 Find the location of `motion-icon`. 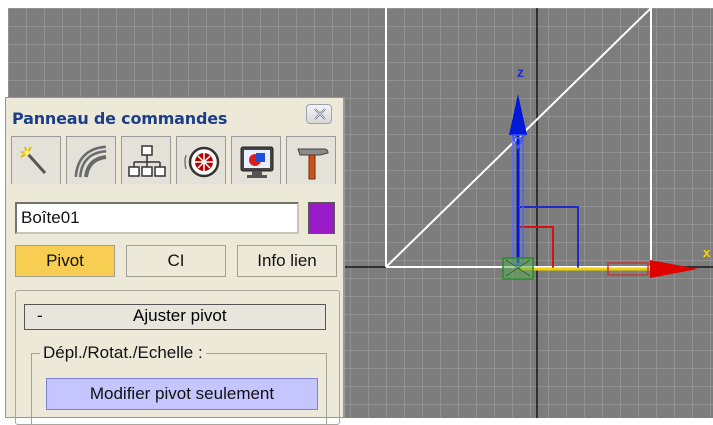

motion-icon is located at coordinates (202, 162).